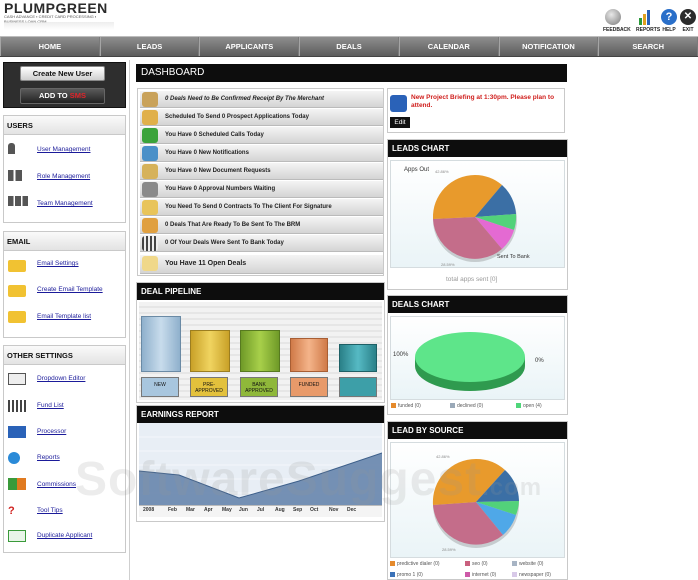 The height and width of the screenshot is (580, 698). Describe the element at coordinates (527, 564) in the screenshot. I see `source-legend-item: website (0)` at that location.